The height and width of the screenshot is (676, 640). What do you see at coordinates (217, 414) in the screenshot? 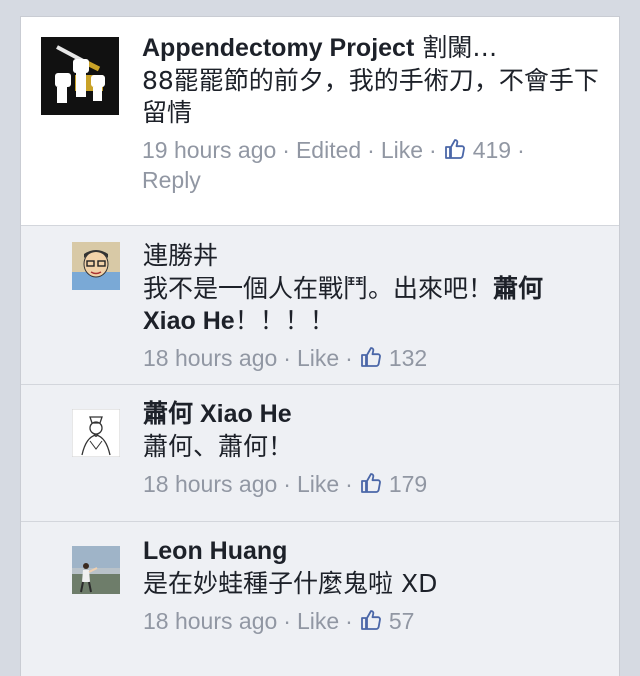
I see `comment-author: 蕭何 Xiao He` at bounding box center [217, 414].